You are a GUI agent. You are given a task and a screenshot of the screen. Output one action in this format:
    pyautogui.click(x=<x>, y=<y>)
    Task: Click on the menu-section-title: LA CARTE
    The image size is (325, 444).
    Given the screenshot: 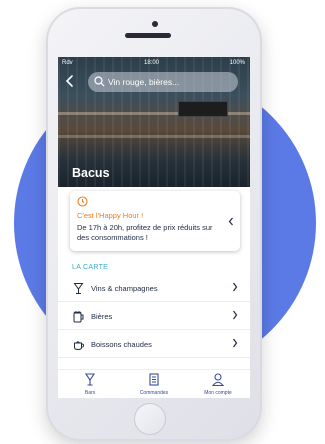 What is the action you would take?
    pyautogui.click(x=90, y=267)
    